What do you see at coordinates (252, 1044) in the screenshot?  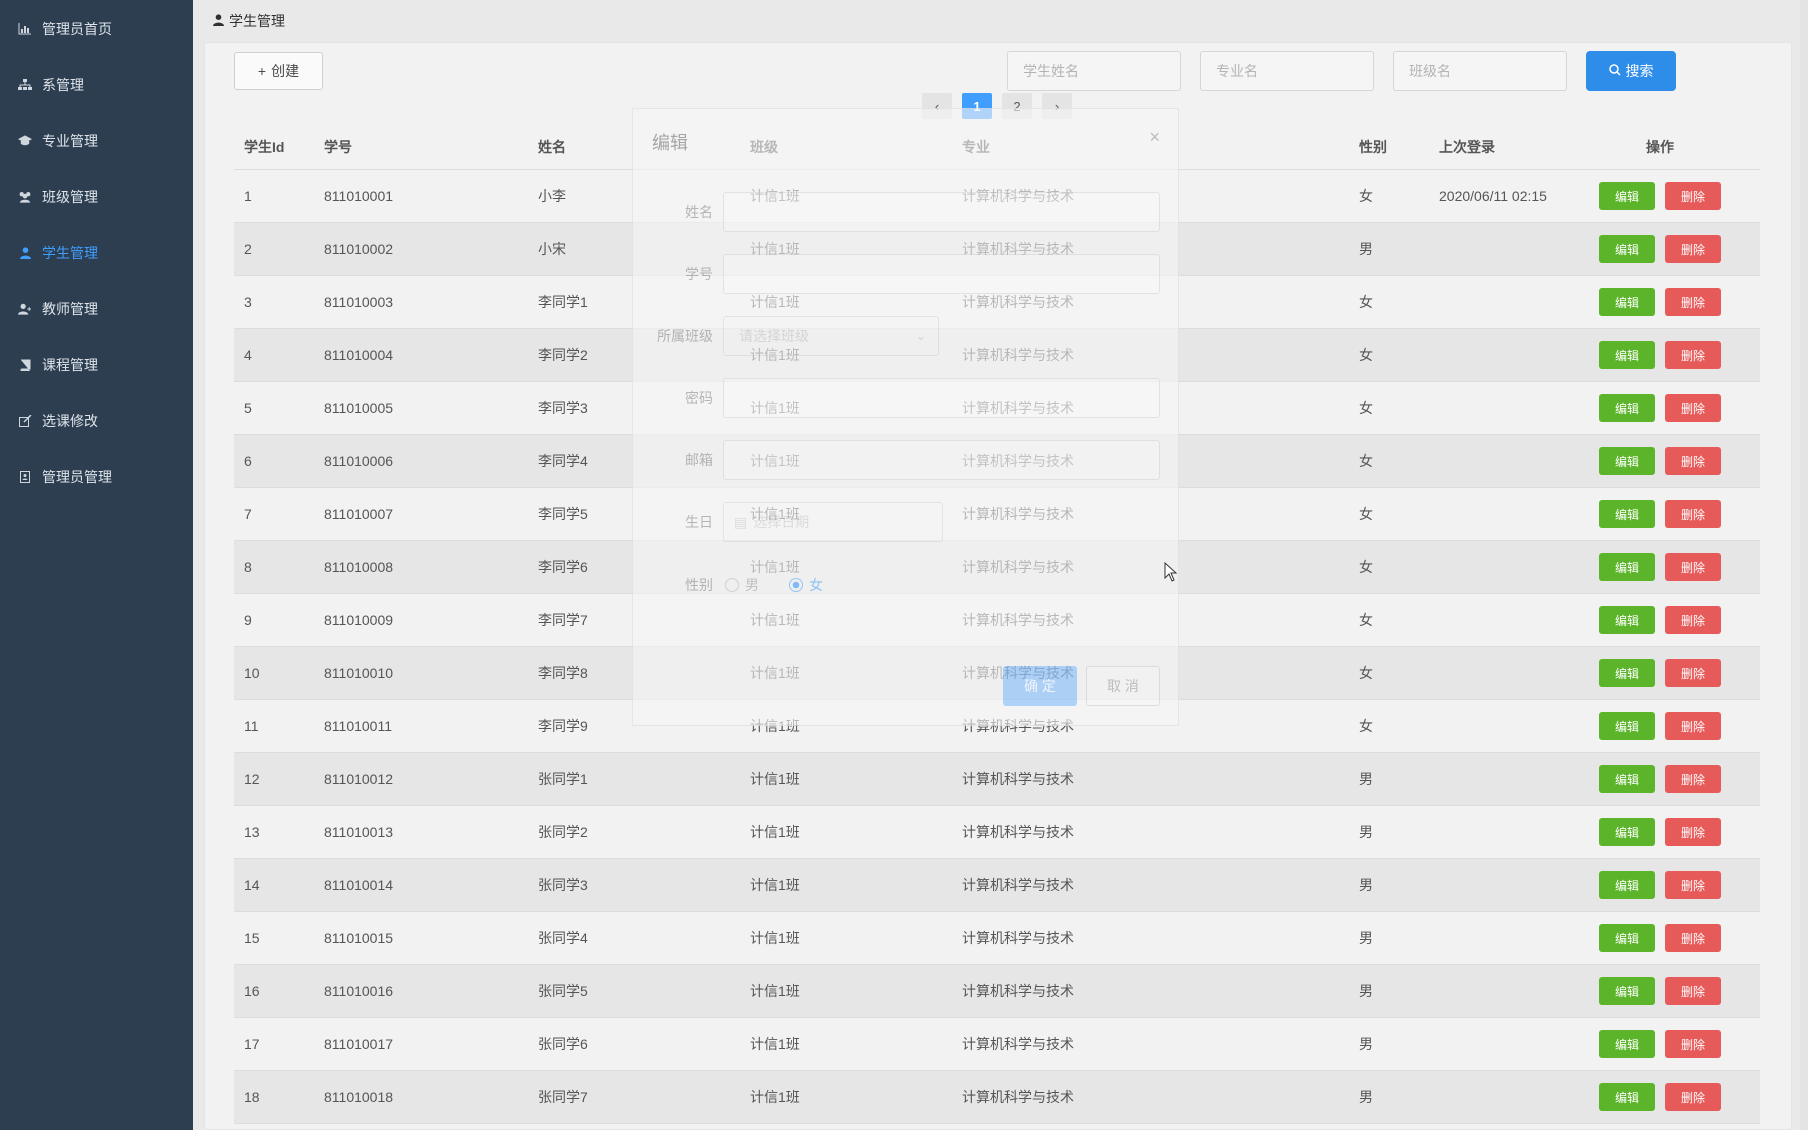 I see `cell-id: 17` at bounding box center [252, 1044].